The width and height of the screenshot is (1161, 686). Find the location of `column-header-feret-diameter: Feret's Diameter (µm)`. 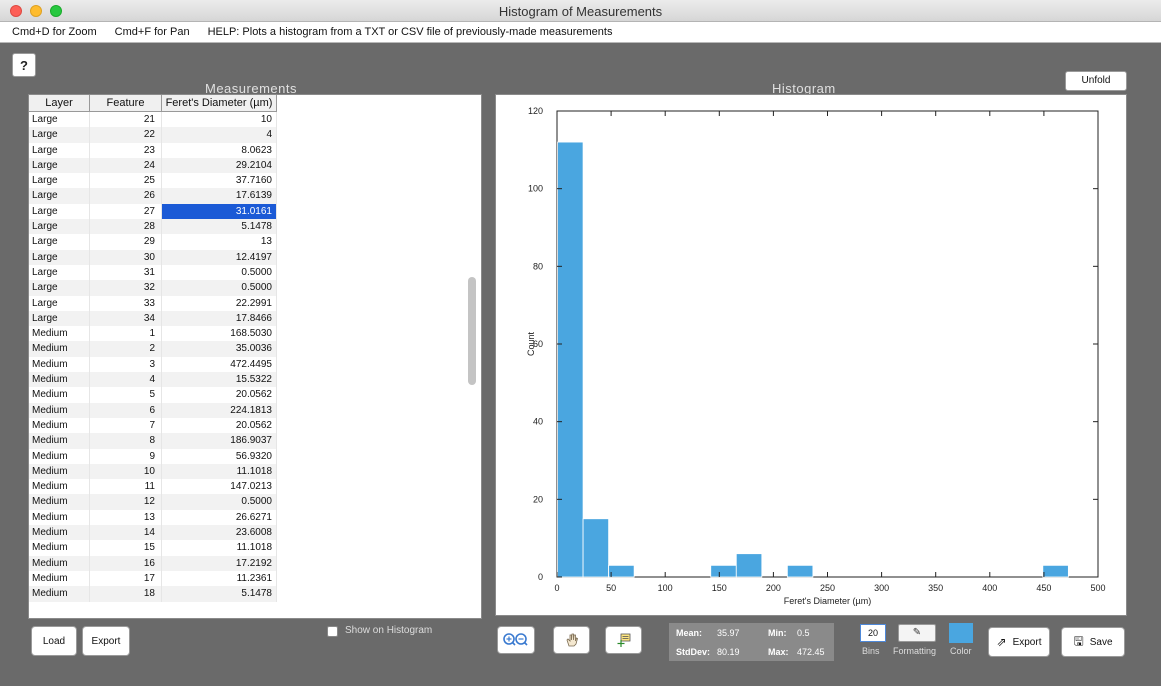

column-header-feret-diameter: Feret's Diameter (µm) is located at coordinates (219, 103).